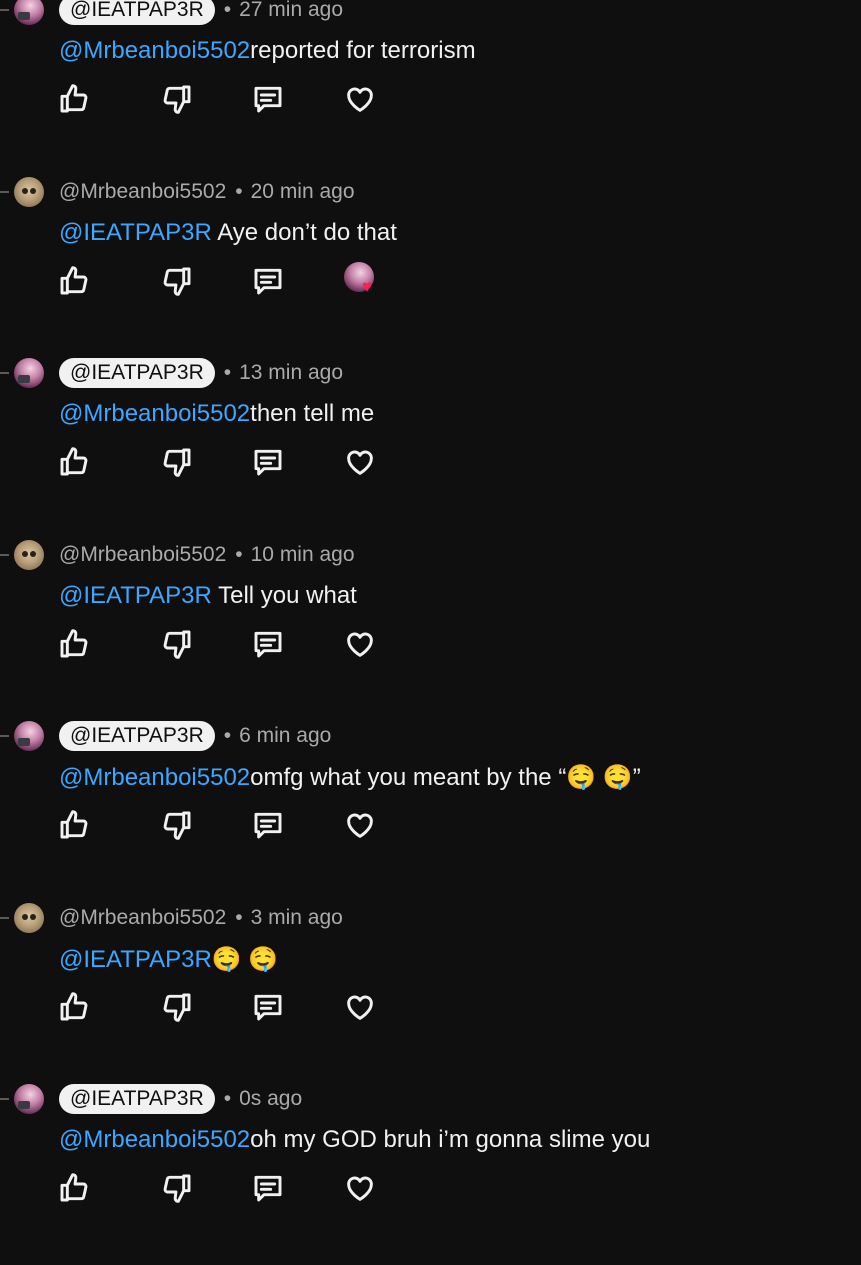 The height and width of the screenshot is (1265, 861). I want to click on timestamp: 27 min ago, so click(291, 11).